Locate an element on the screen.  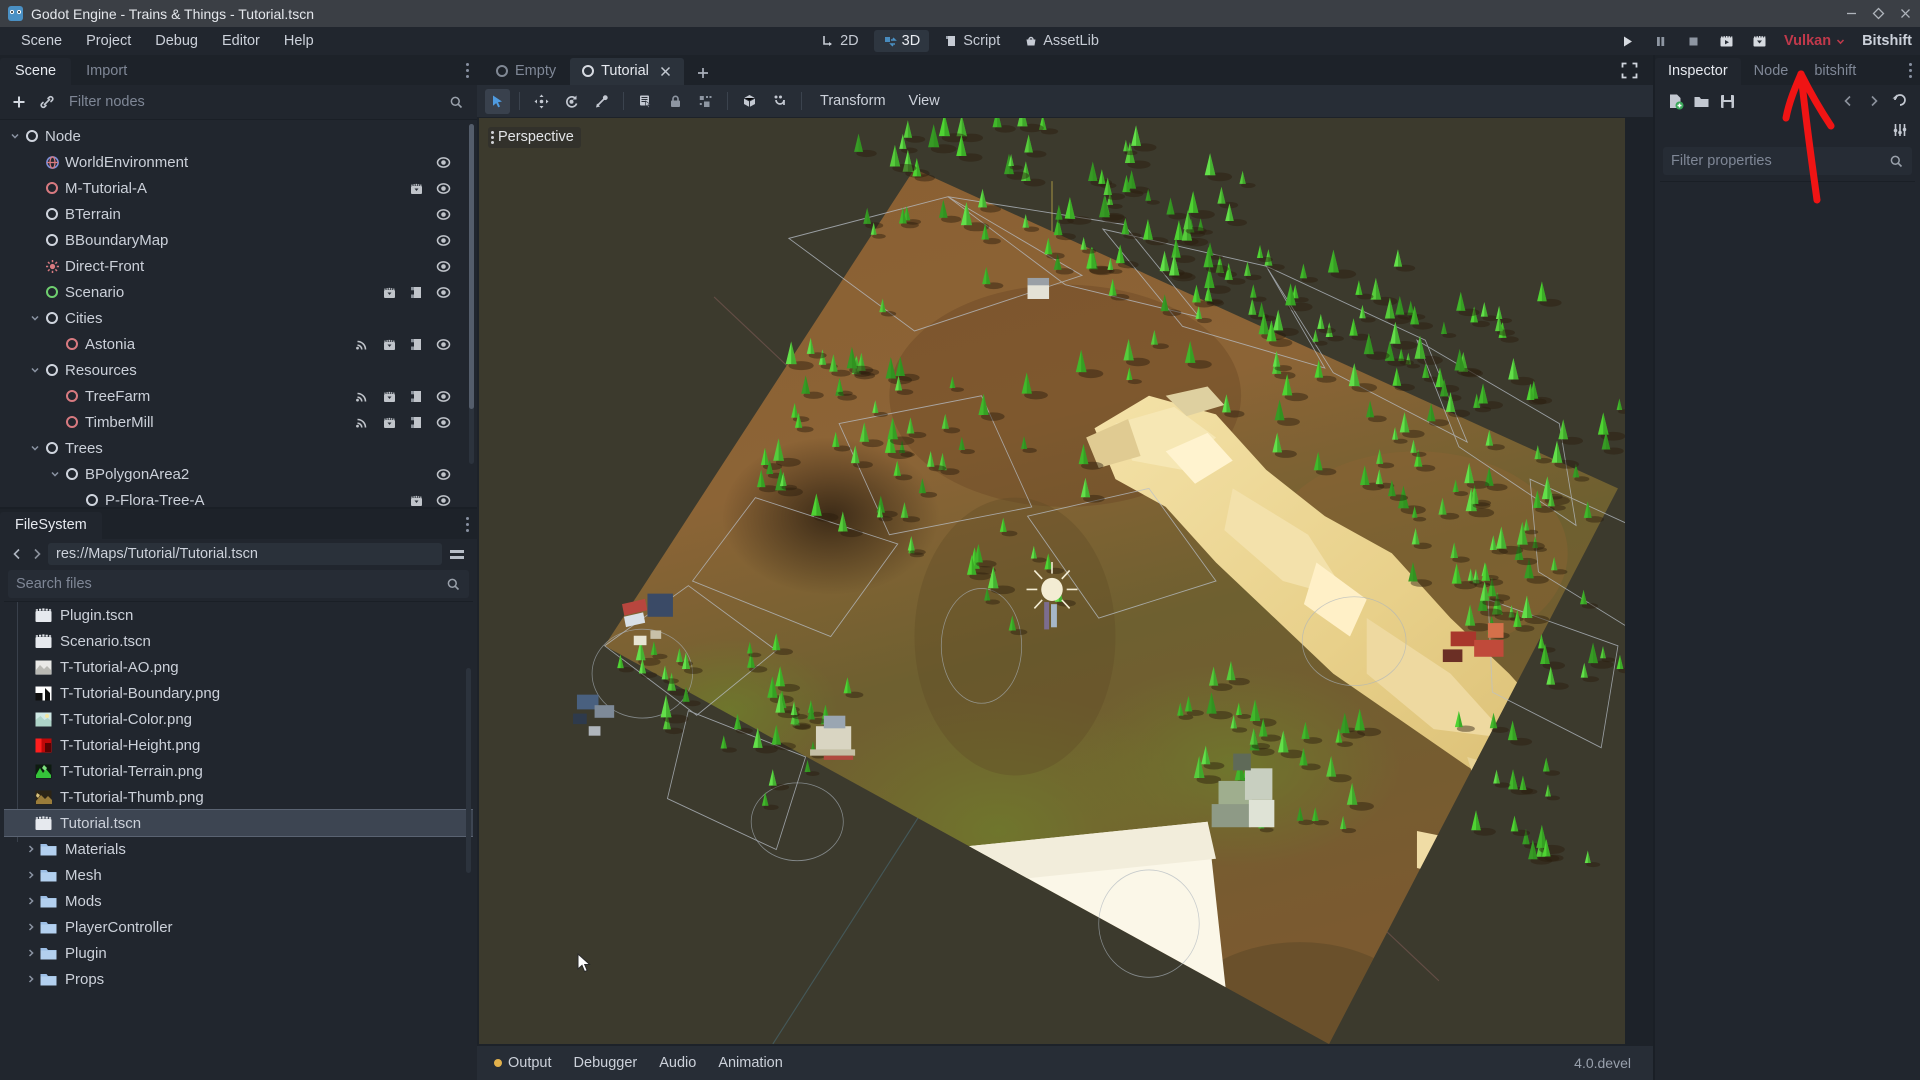
scale-tool-icon is located at coordinates (601, 101).